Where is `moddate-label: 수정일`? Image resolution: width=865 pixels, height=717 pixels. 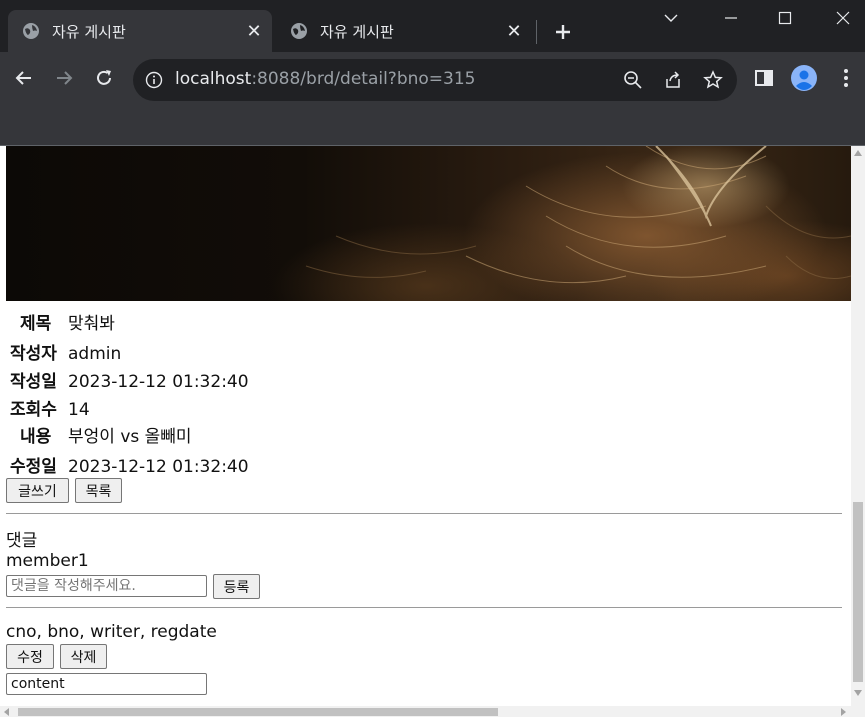 moddate-label: 수정일 is located at coordinates (33, 467).